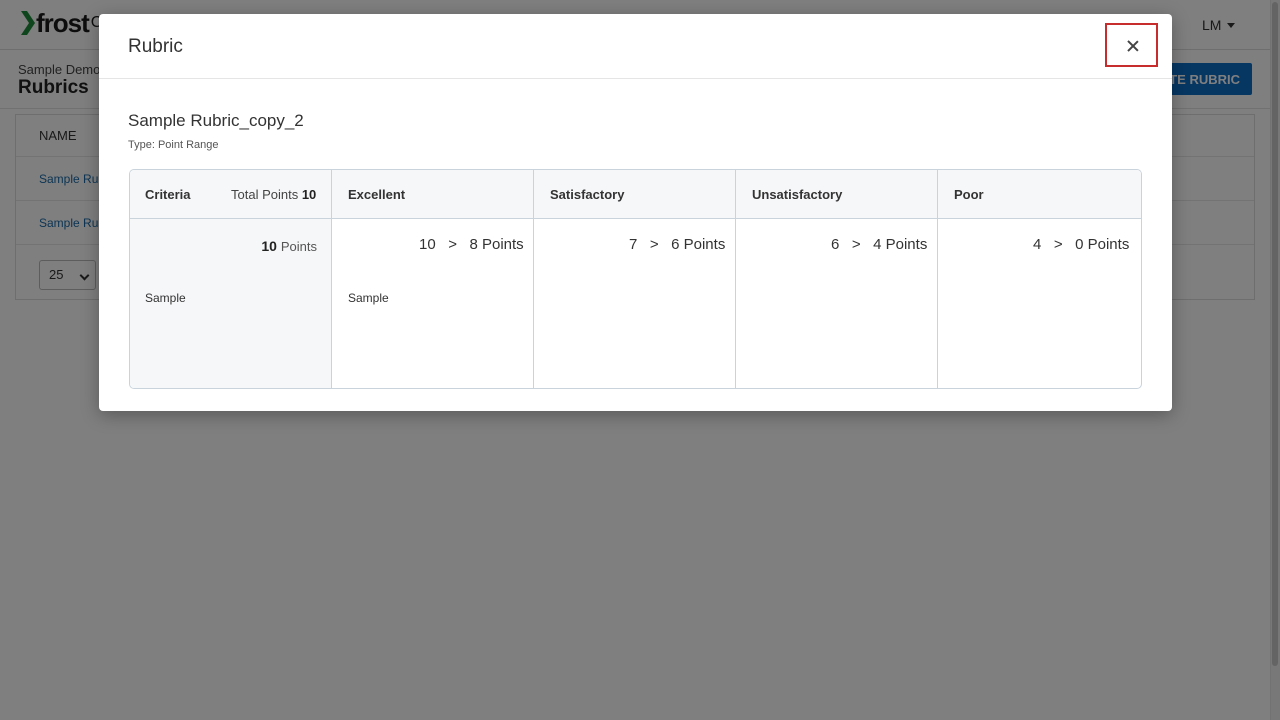 This screenshot has width=1280, height=720. What do you see at coordinates (635, 46) in the screenshot?
I see `modal-header: Rubric` at bounding box center [635, 46].